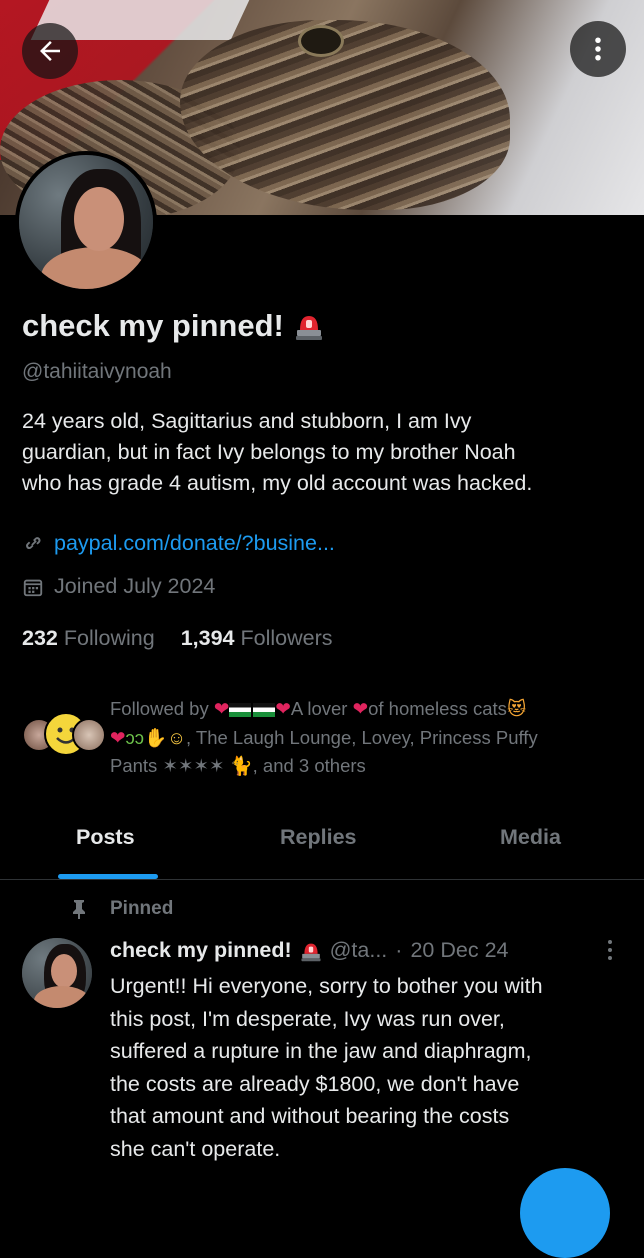 The height and width of the screenshot is (1258, 644). What do you see at coordinates (79, 909) in the screenshot?
I see `pin-icon` at bounding box center [79, 909].